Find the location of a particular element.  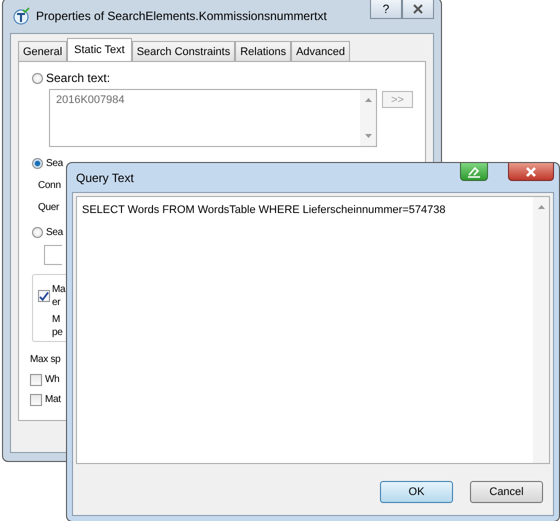

help-button: ? is located at coordinates (386, 9).